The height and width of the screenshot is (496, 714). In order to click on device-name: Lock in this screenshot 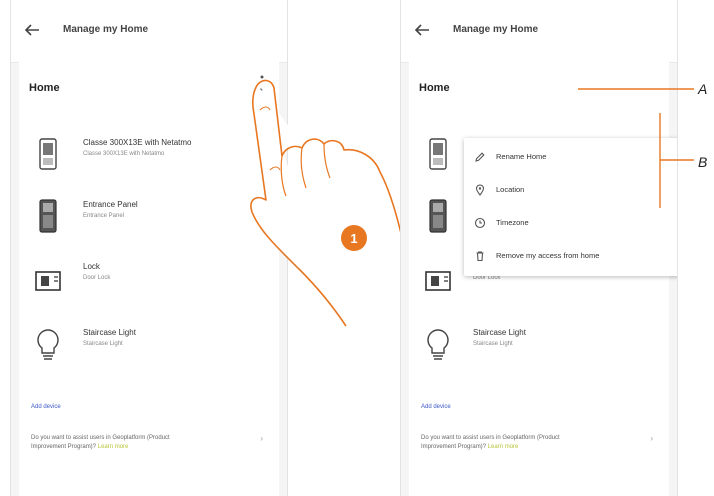, I will do `click(91, 266)`.